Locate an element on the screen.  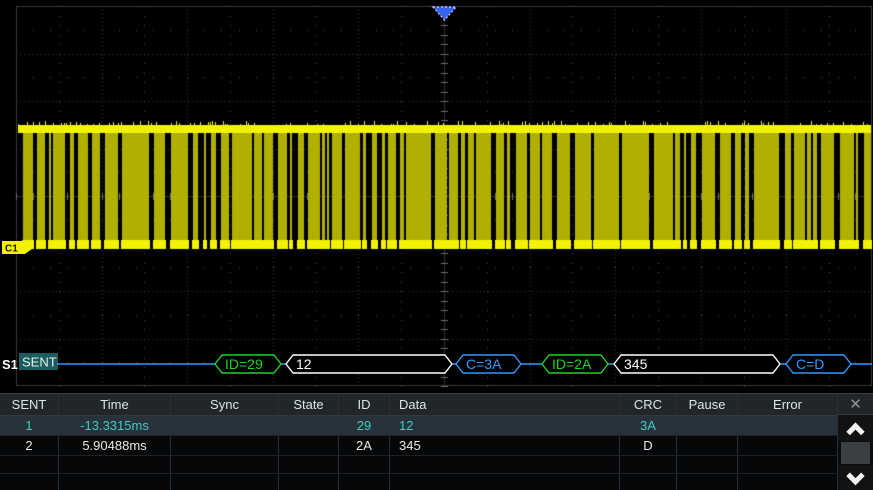
column-header-sync: Sync is located at coordinates (225, 404).